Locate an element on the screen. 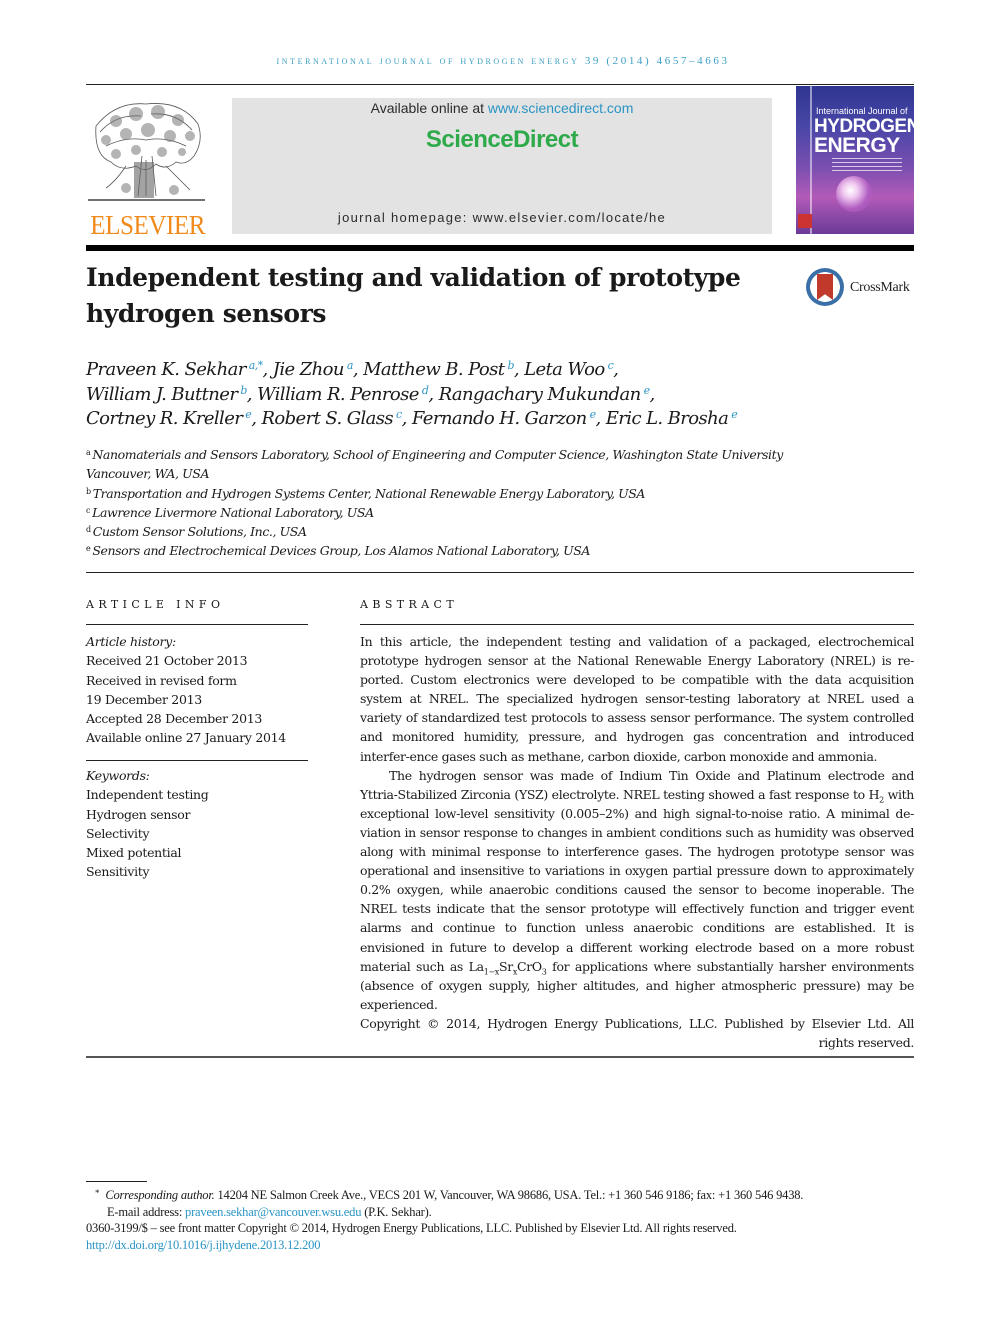 The width and height of the screenshot is (992, 1323). affiliation-key: b is located at coordinates (88, 491).